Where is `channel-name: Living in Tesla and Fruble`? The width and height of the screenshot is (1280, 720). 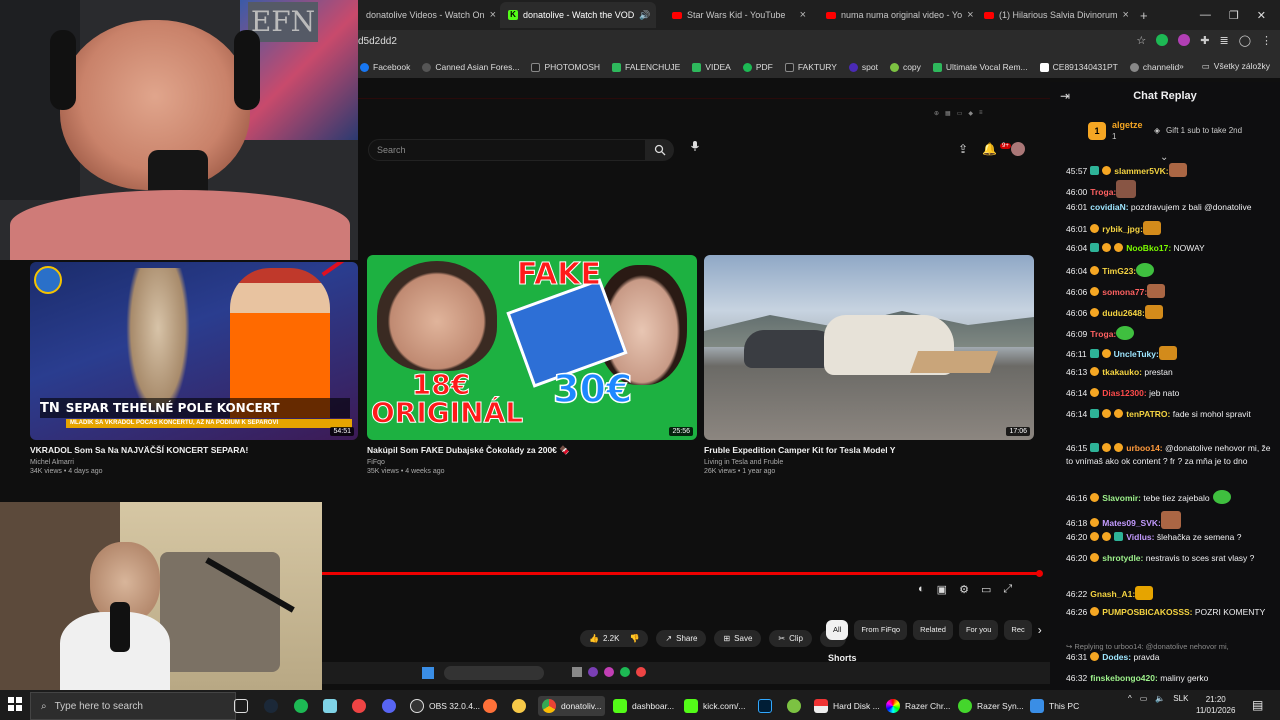 channel-name: Living in Tesla and Fruble is located at coordinates (743, 462).